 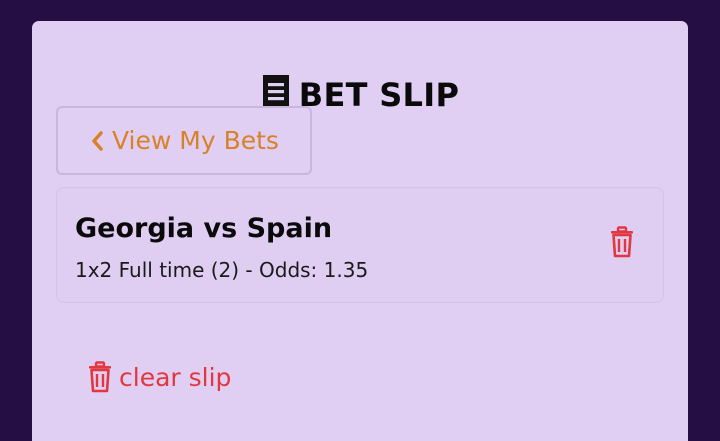 What do you see at coordinates (379, 95) in the screenshot?
I see `page-title: BET SLIP` at bounding box center [379, 95].